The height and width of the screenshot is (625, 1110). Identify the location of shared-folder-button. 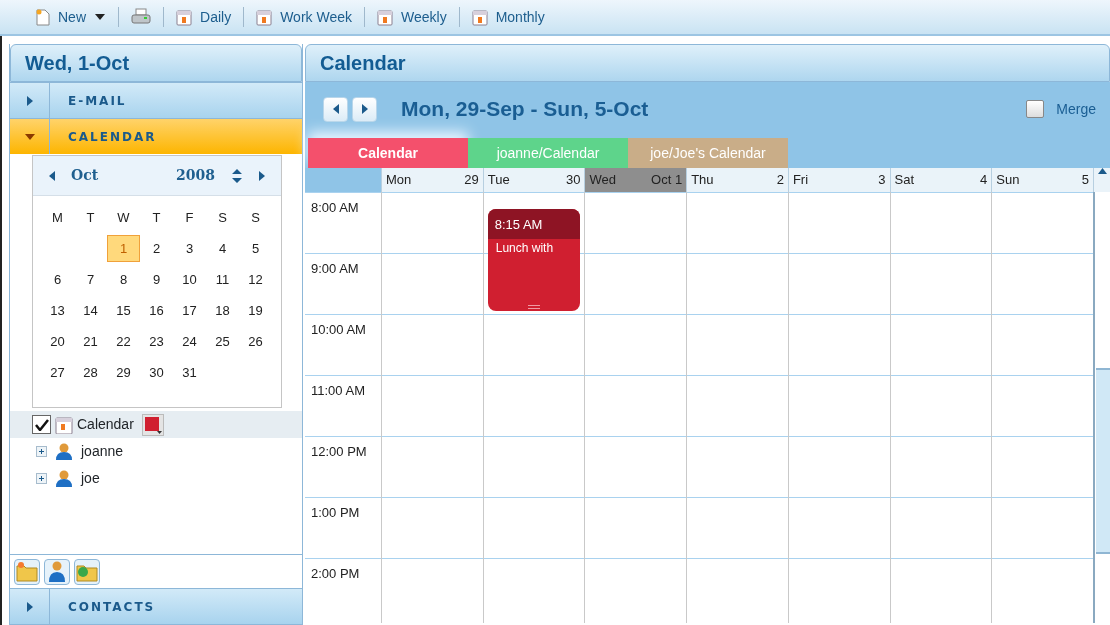
(87, 571).